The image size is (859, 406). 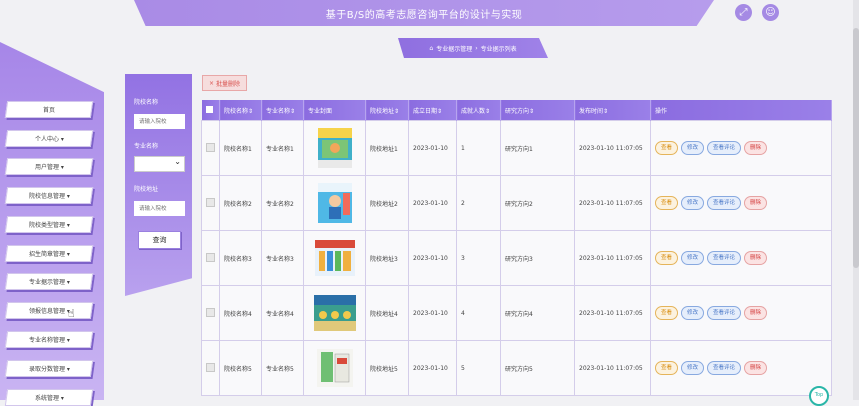 I want to click on cell-research-direction: 研究方向2, so click(x=537, y=203).